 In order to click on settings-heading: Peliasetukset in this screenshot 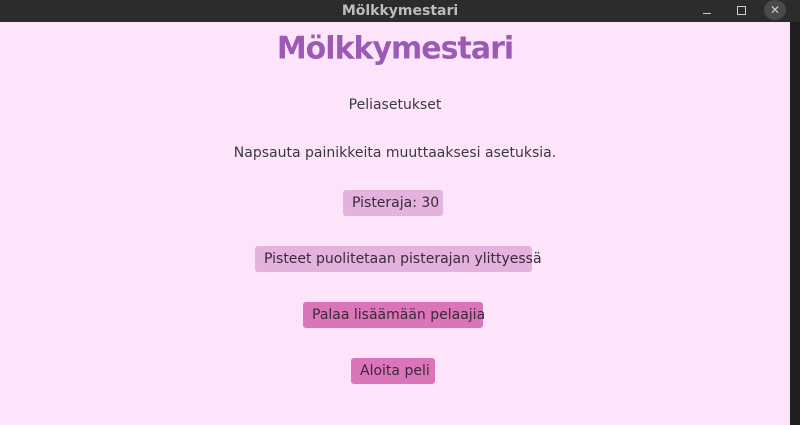, I will do `click(395, 105)`.